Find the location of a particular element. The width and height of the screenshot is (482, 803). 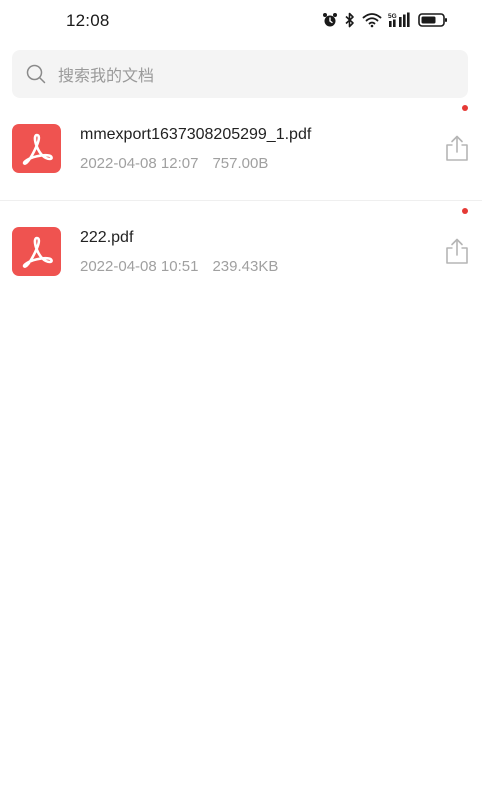

network-type-label: 5G is located at coordinates (392, 16).